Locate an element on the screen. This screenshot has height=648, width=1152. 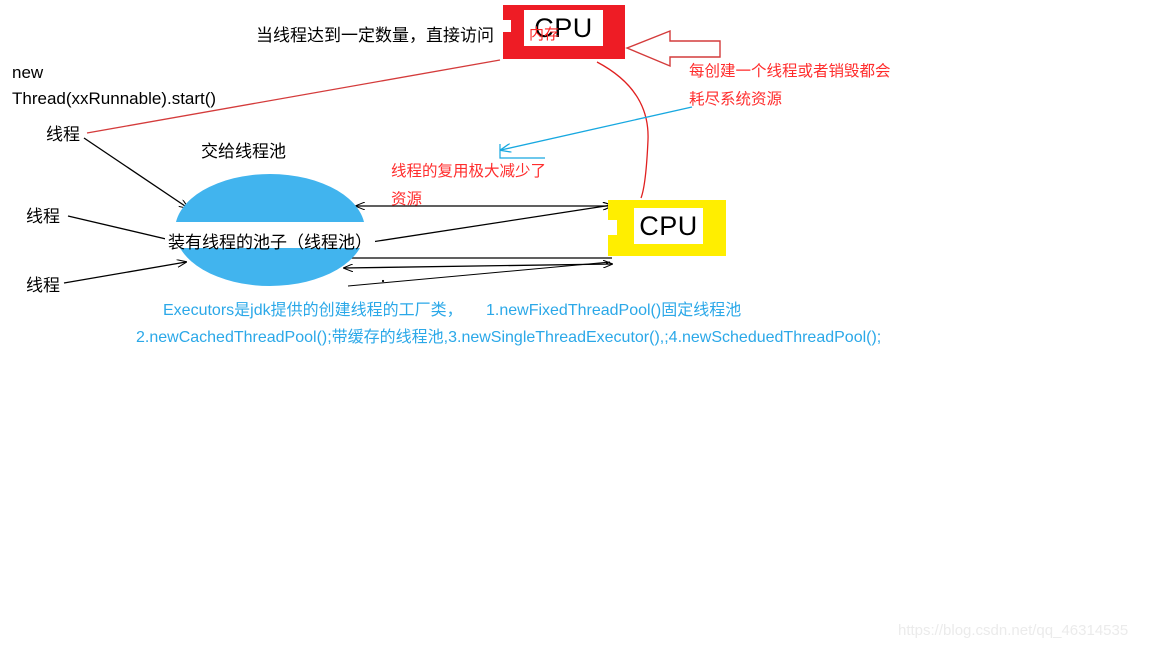
thread-label-1: 线程 is located at coordinates (63, 134).